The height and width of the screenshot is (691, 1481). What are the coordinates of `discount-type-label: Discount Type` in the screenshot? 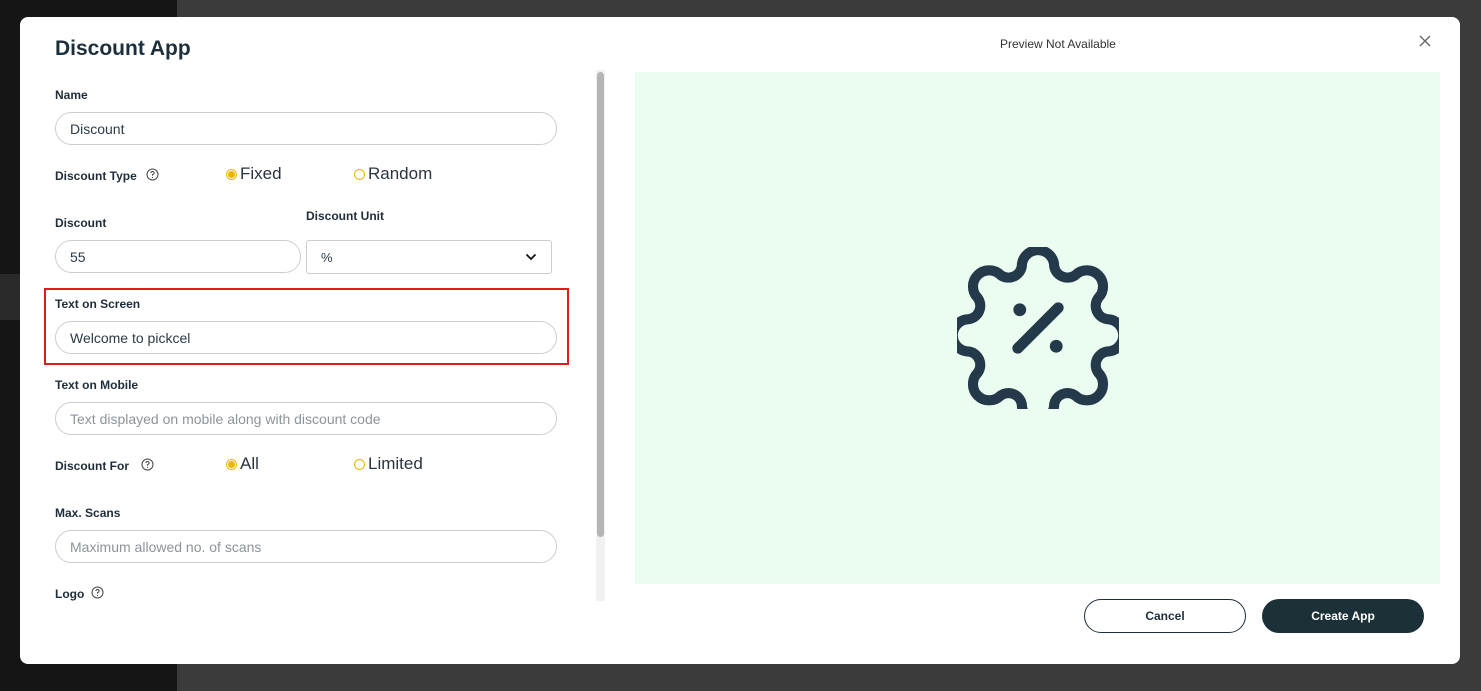 It's located at (96, 176).